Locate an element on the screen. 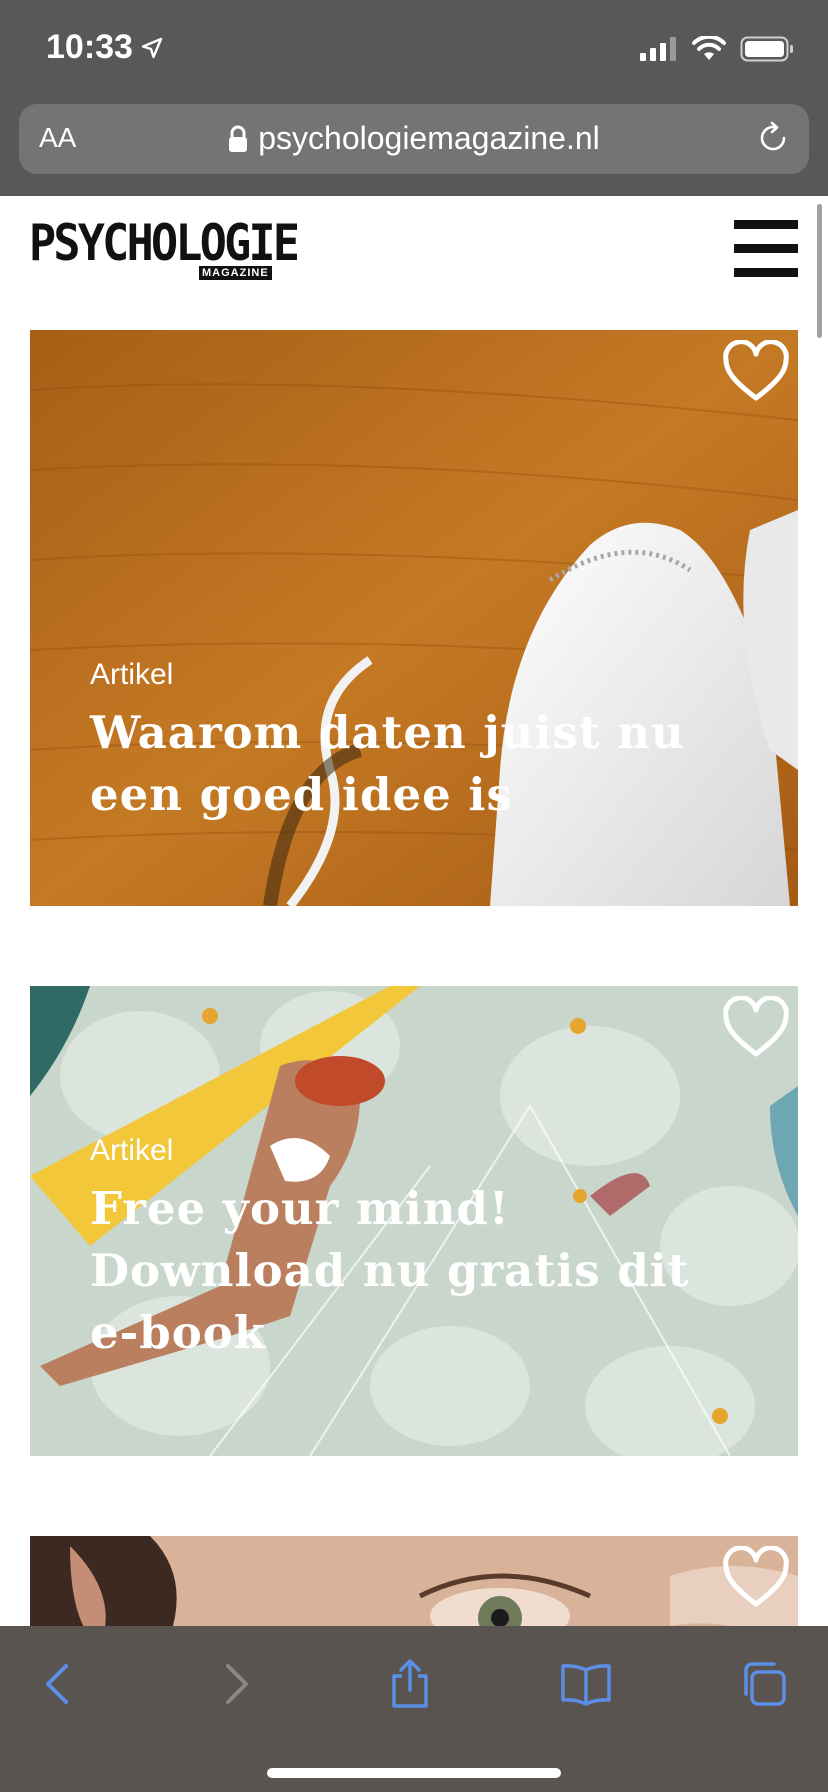  tabs-icon is located at coordinates (765, 1684).